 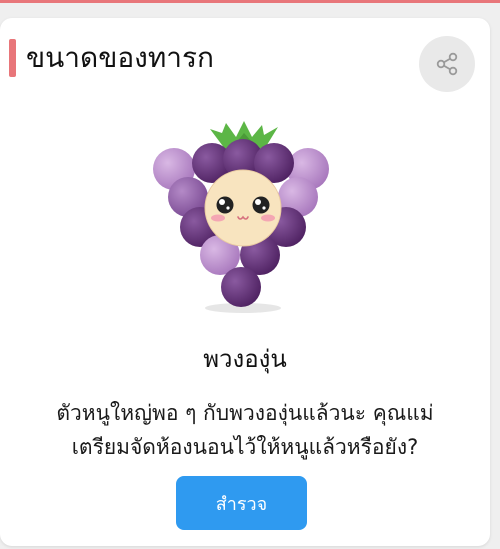 What do you see at coordinates (245, 447) in the screenshot?
I see `description-line-2: เตรียมจัดห้องนอนไว้ให้หนูแล้วหรือยัง?` at bounding box center [245, 447].